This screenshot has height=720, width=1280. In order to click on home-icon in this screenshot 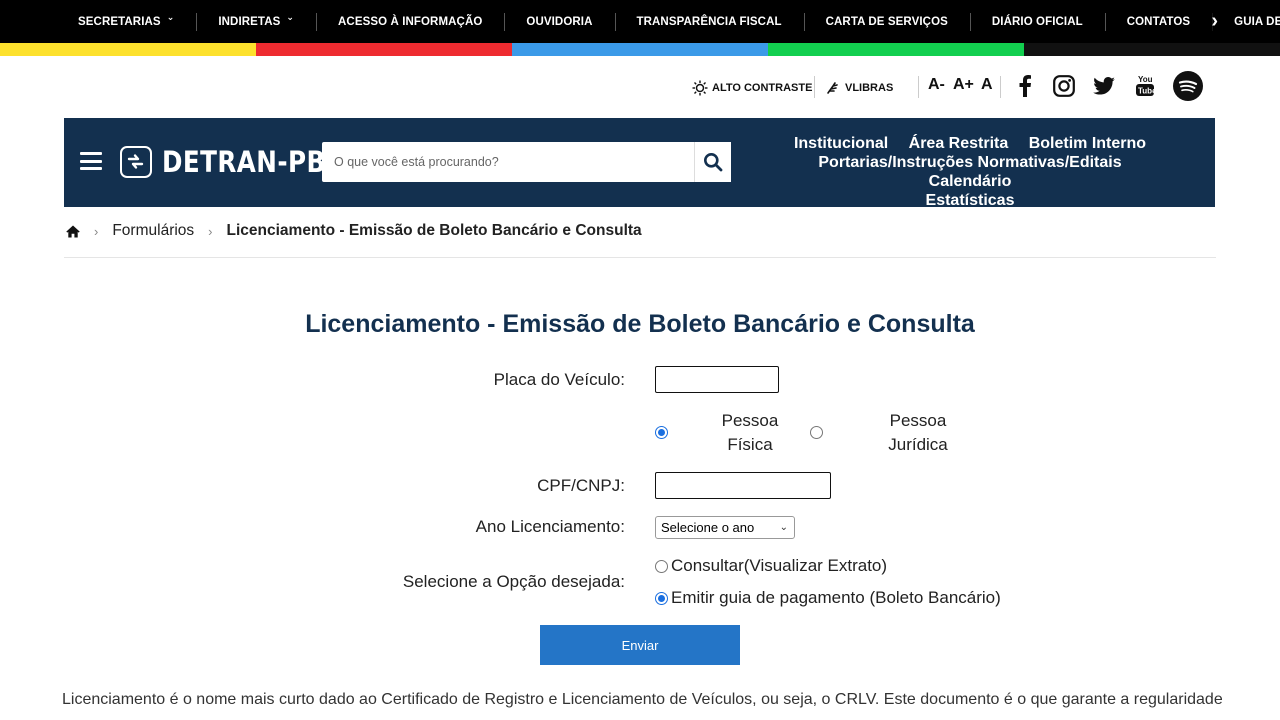, I will do `click(73, 231)`.